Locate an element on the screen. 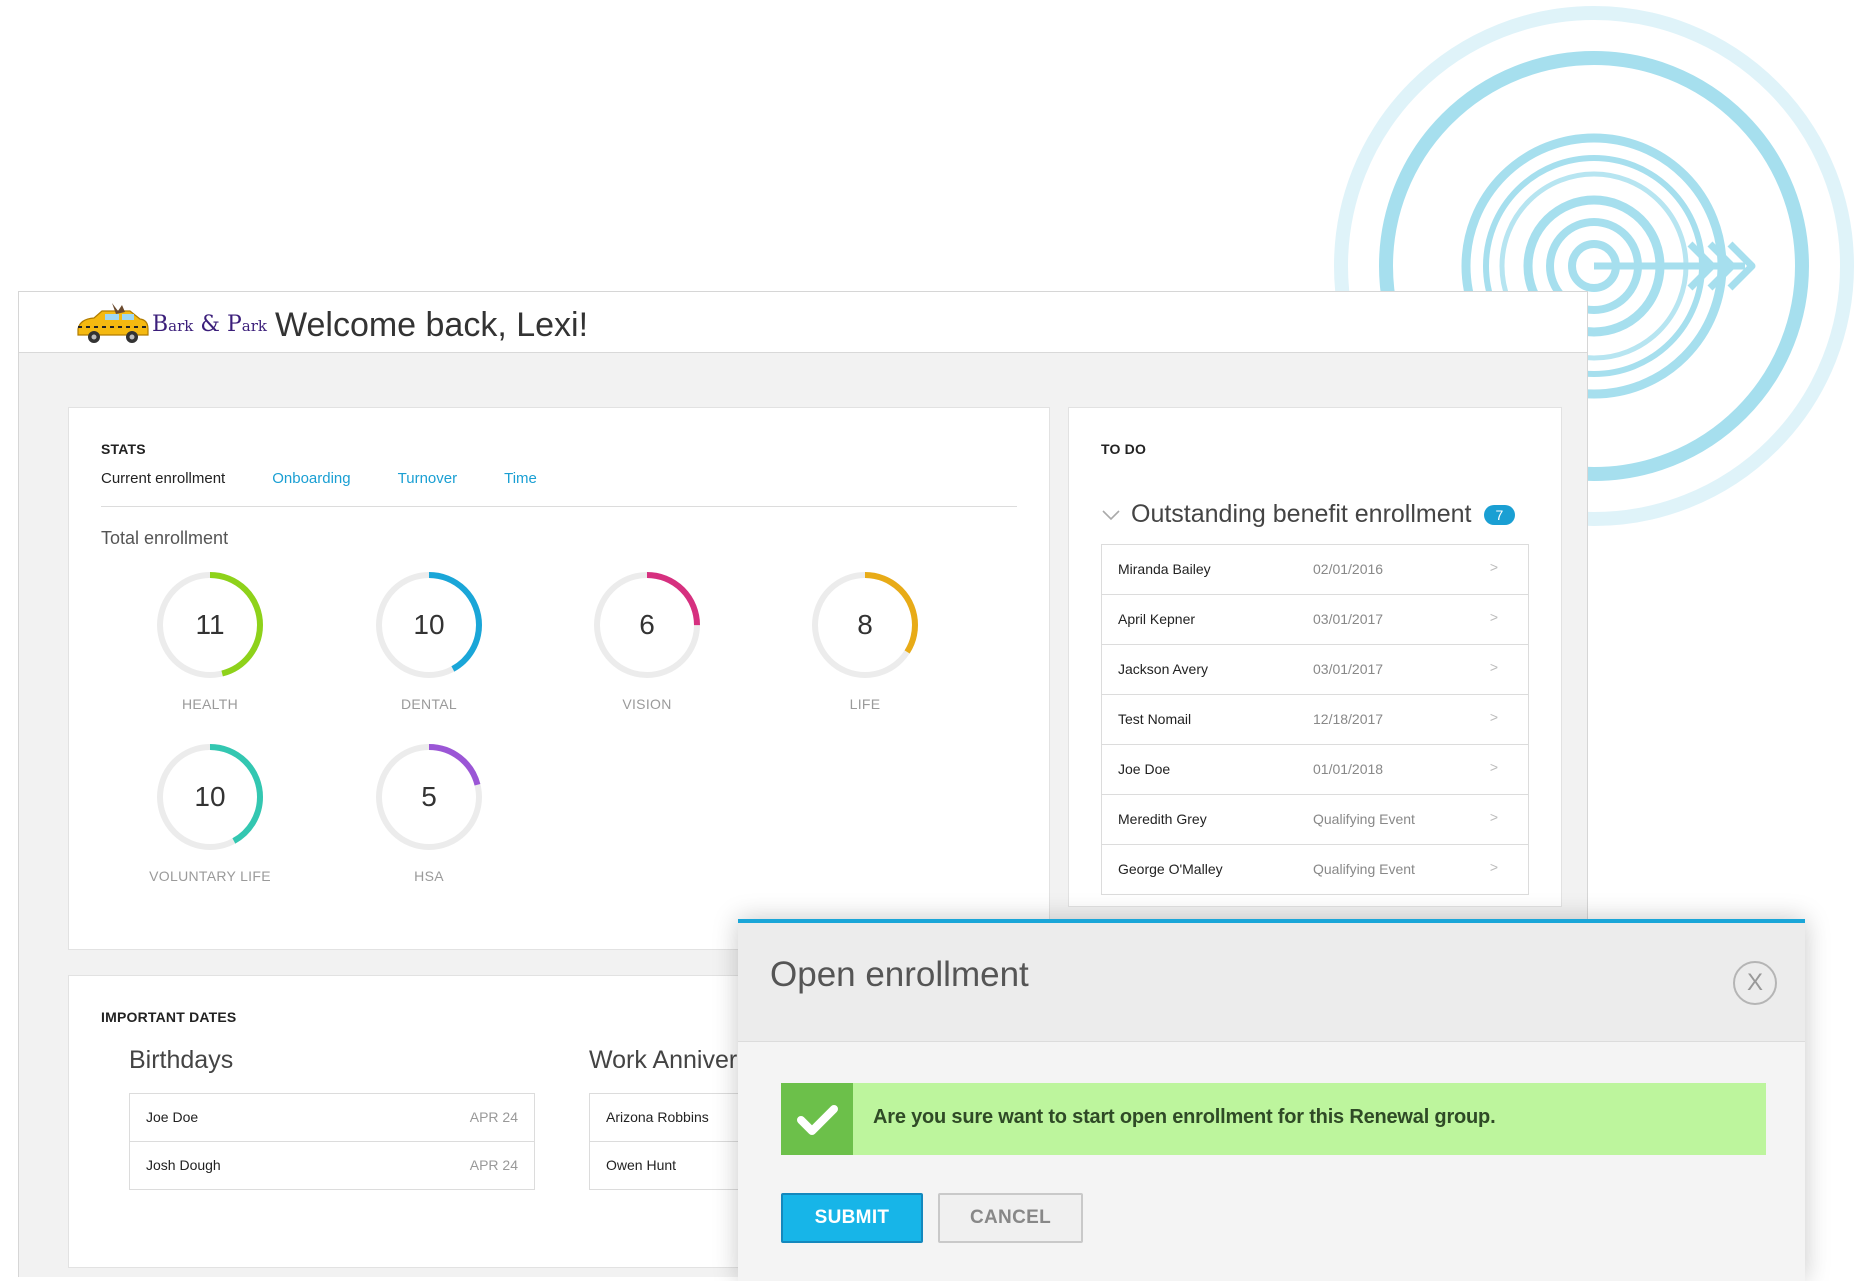  todo-row: Miranda Bailey 02/01/2016 > is located at coordinates (1315, 570).